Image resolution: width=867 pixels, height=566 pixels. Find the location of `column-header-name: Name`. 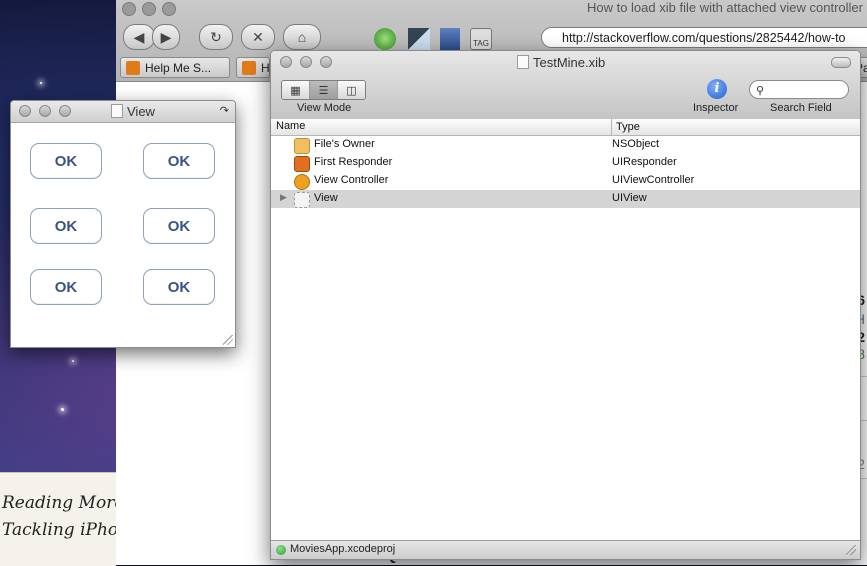

column-header-name: Name is located at coordinates (290, 126).